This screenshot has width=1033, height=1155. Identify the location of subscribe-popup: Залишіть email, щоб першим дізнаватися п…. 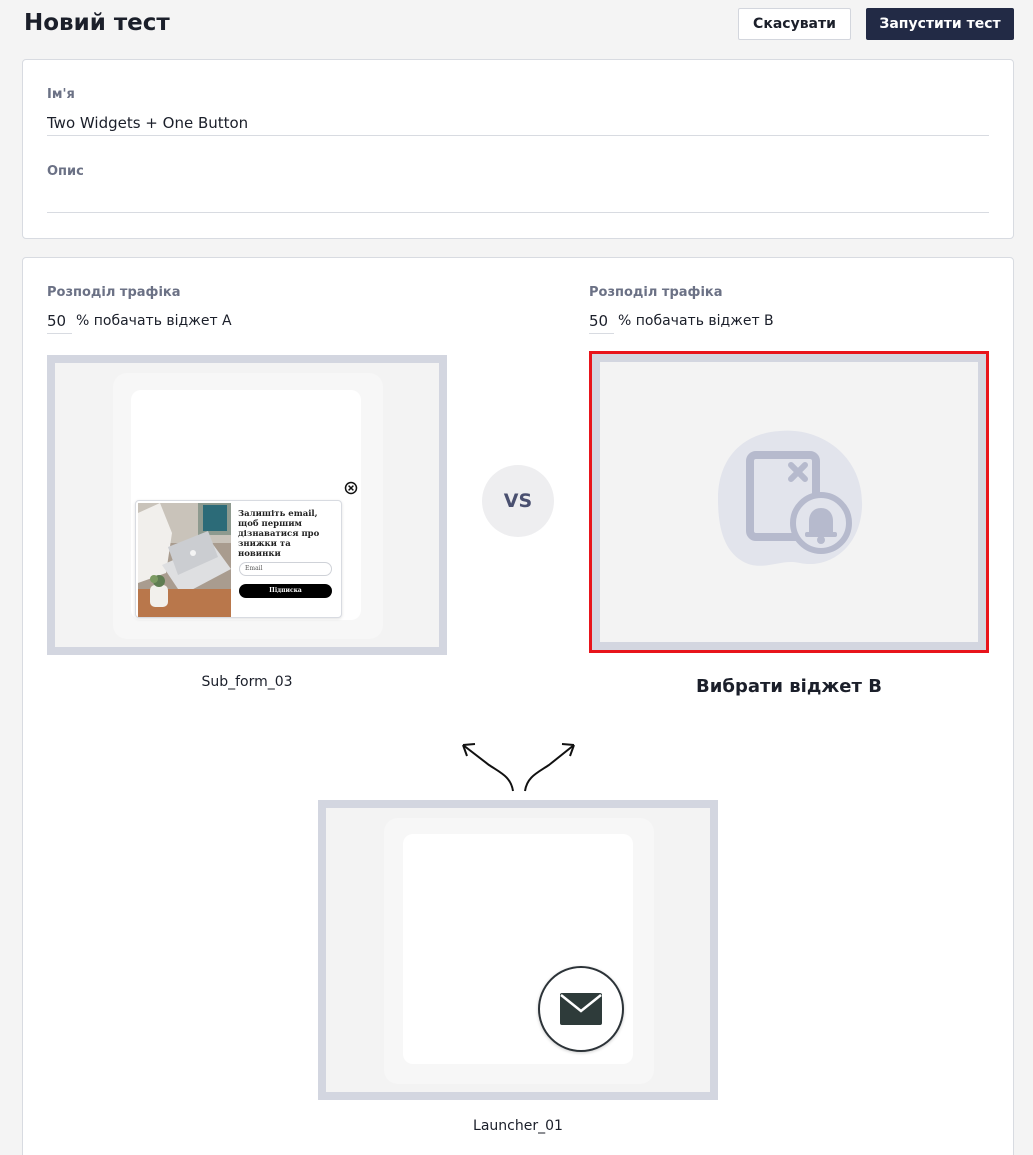
(238, 559).